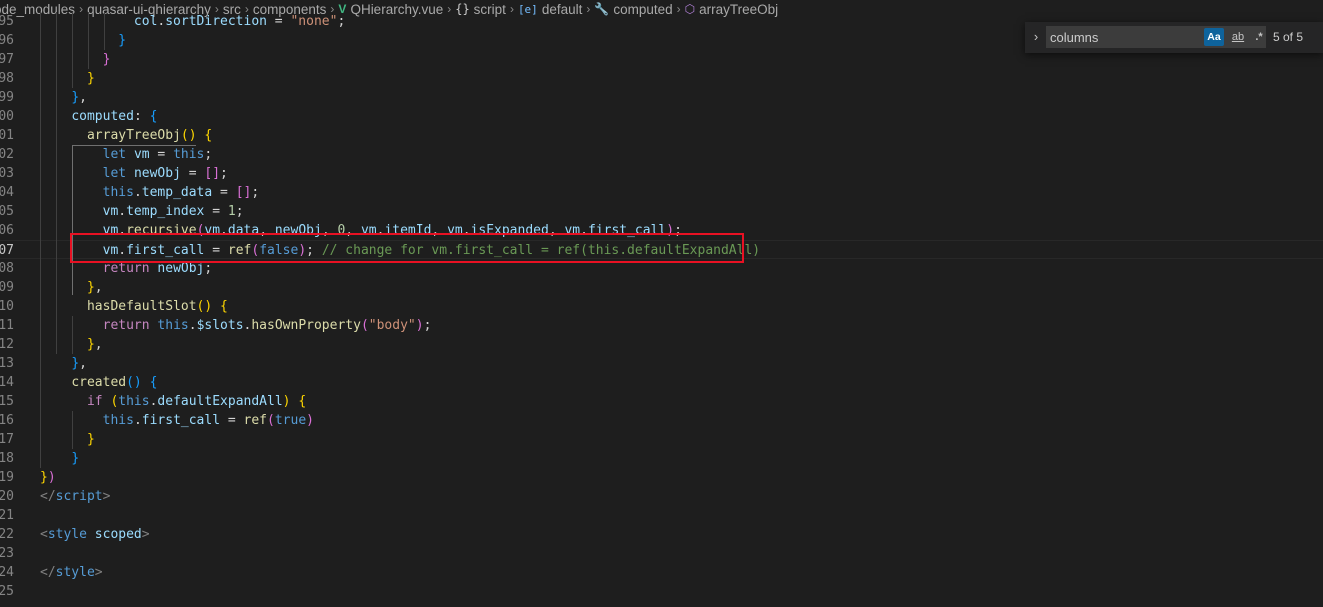 This screenshot has height=607, width=1323. Describe the element at coordinates (7, 97) in the screenshot. I see `line-number: 99` at that location.